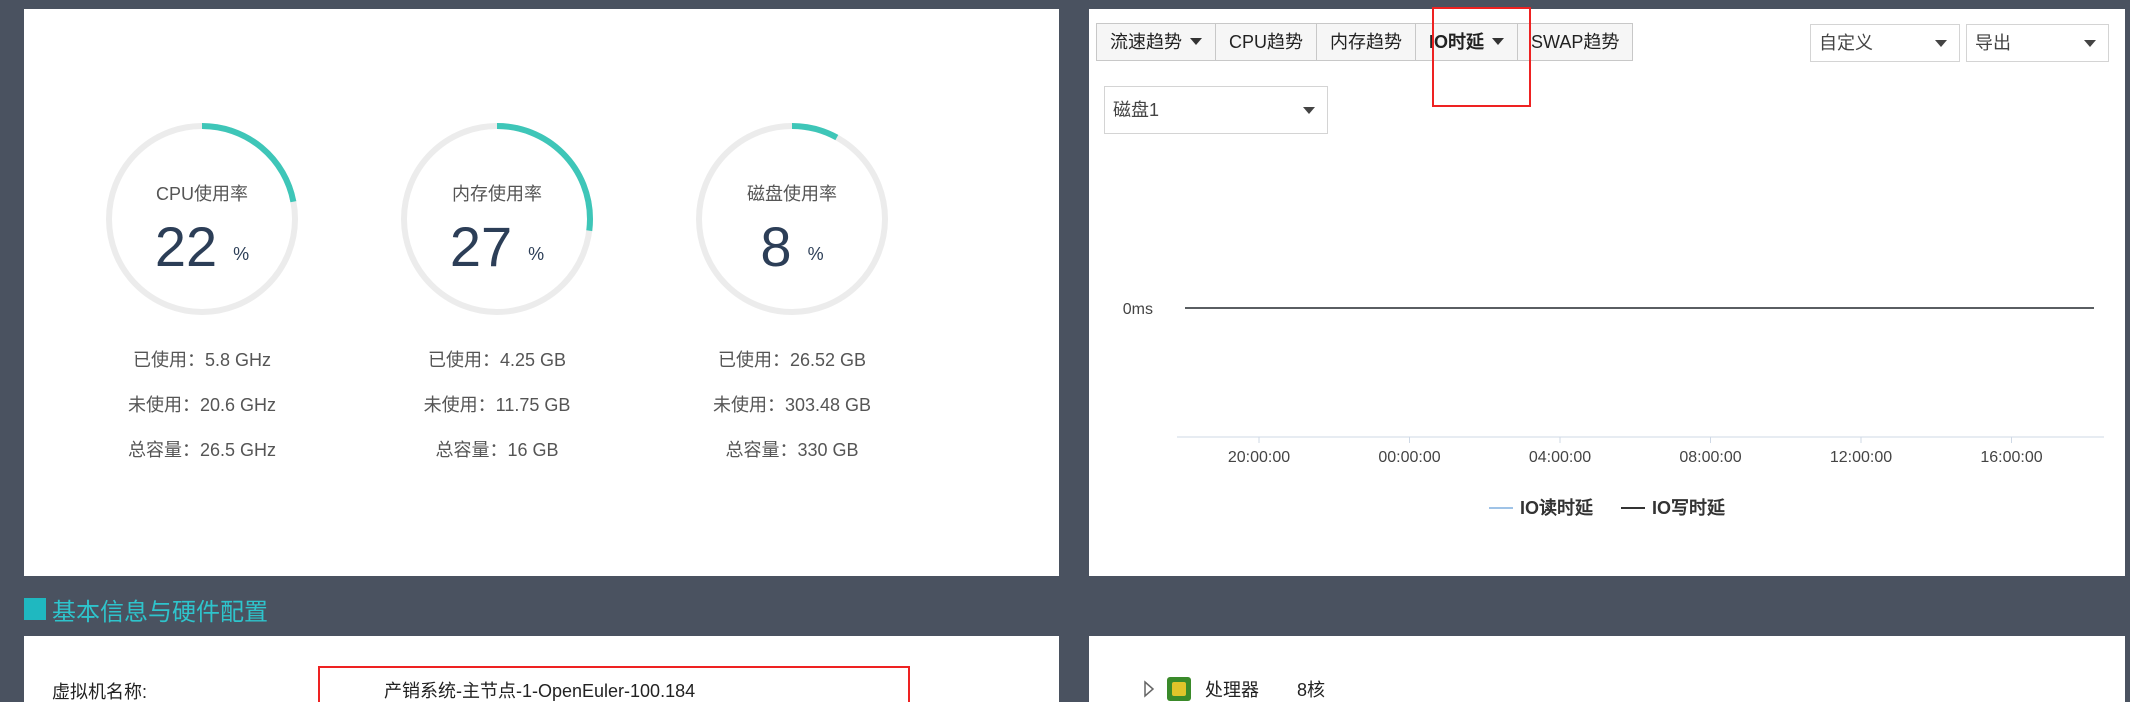  I want to click on cpu-stats: 已使用：5.8 GHz 未使用：20.6 GHz 总容量：26.5 GHz, so click(202, 417).